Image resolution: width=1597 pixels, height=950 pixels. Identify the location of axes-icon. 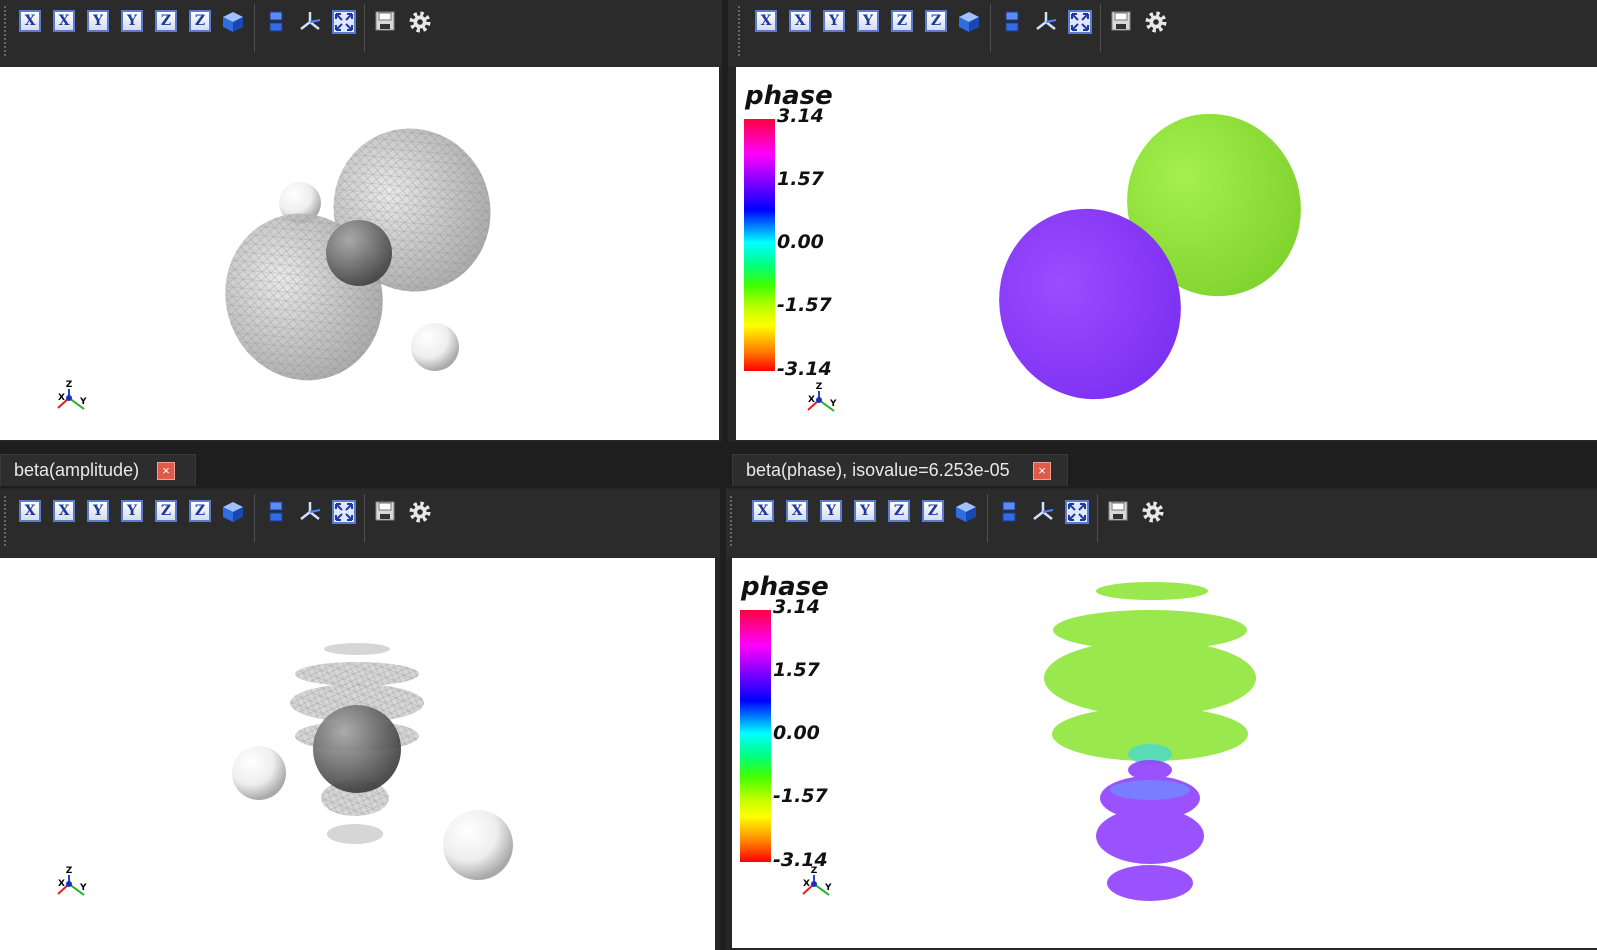
(1046, 21).